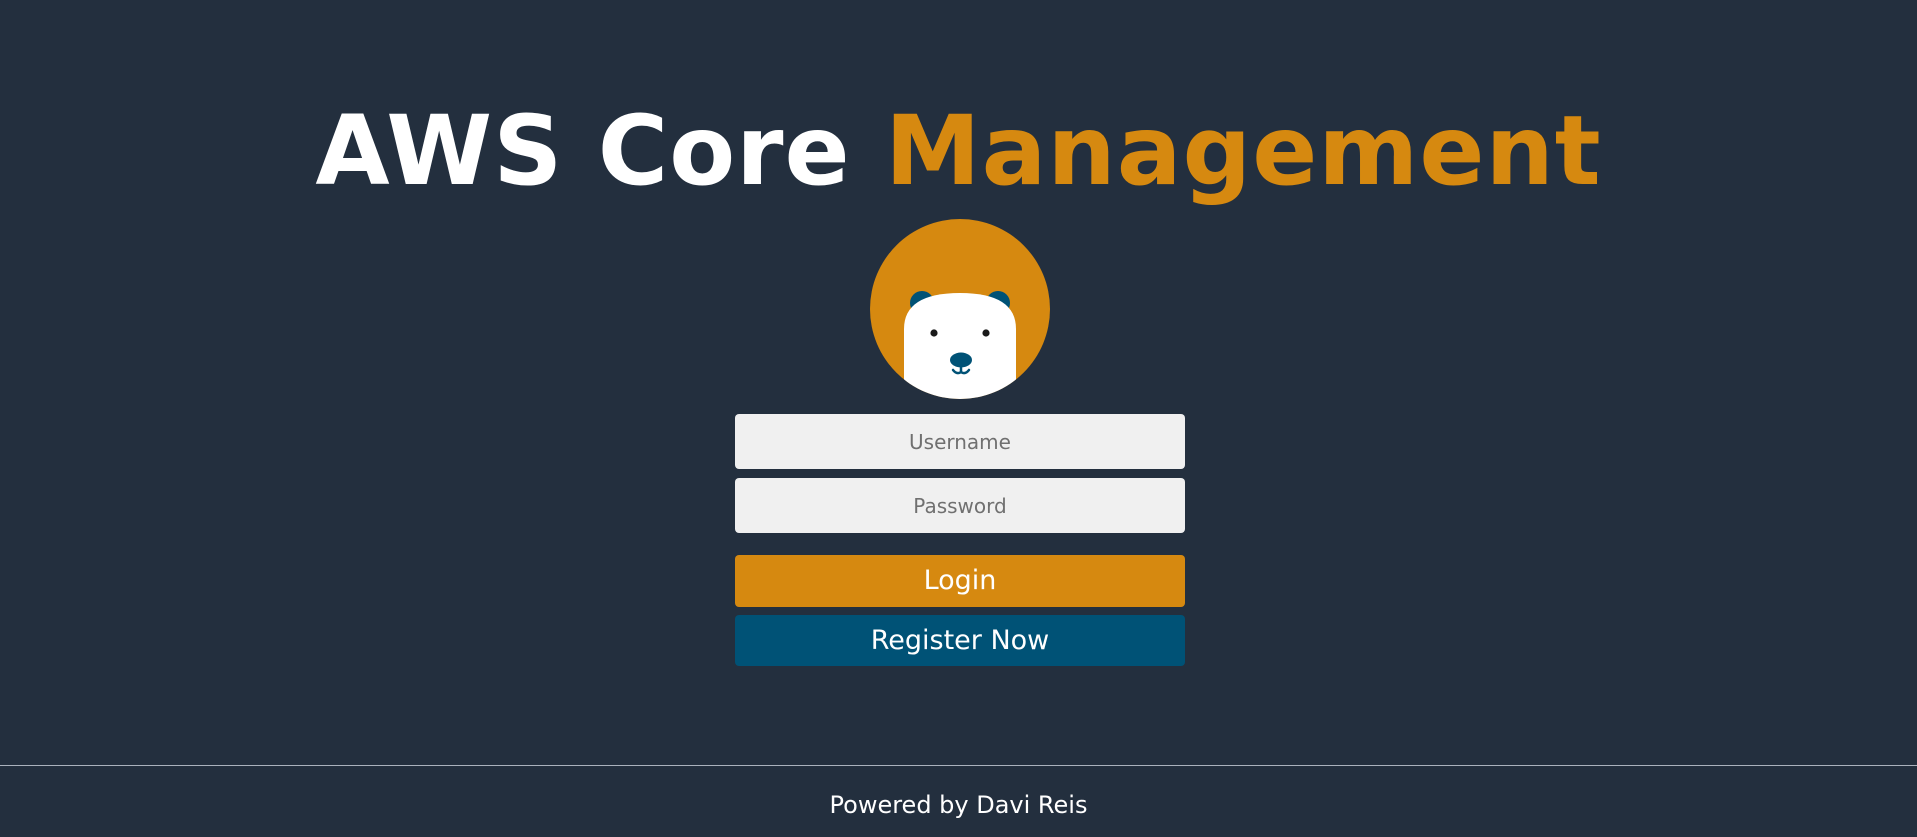 Image resolution: width=1917 pixels, height=837 pixels. I want to click on title-part-management: Management, so click(1243, 151).